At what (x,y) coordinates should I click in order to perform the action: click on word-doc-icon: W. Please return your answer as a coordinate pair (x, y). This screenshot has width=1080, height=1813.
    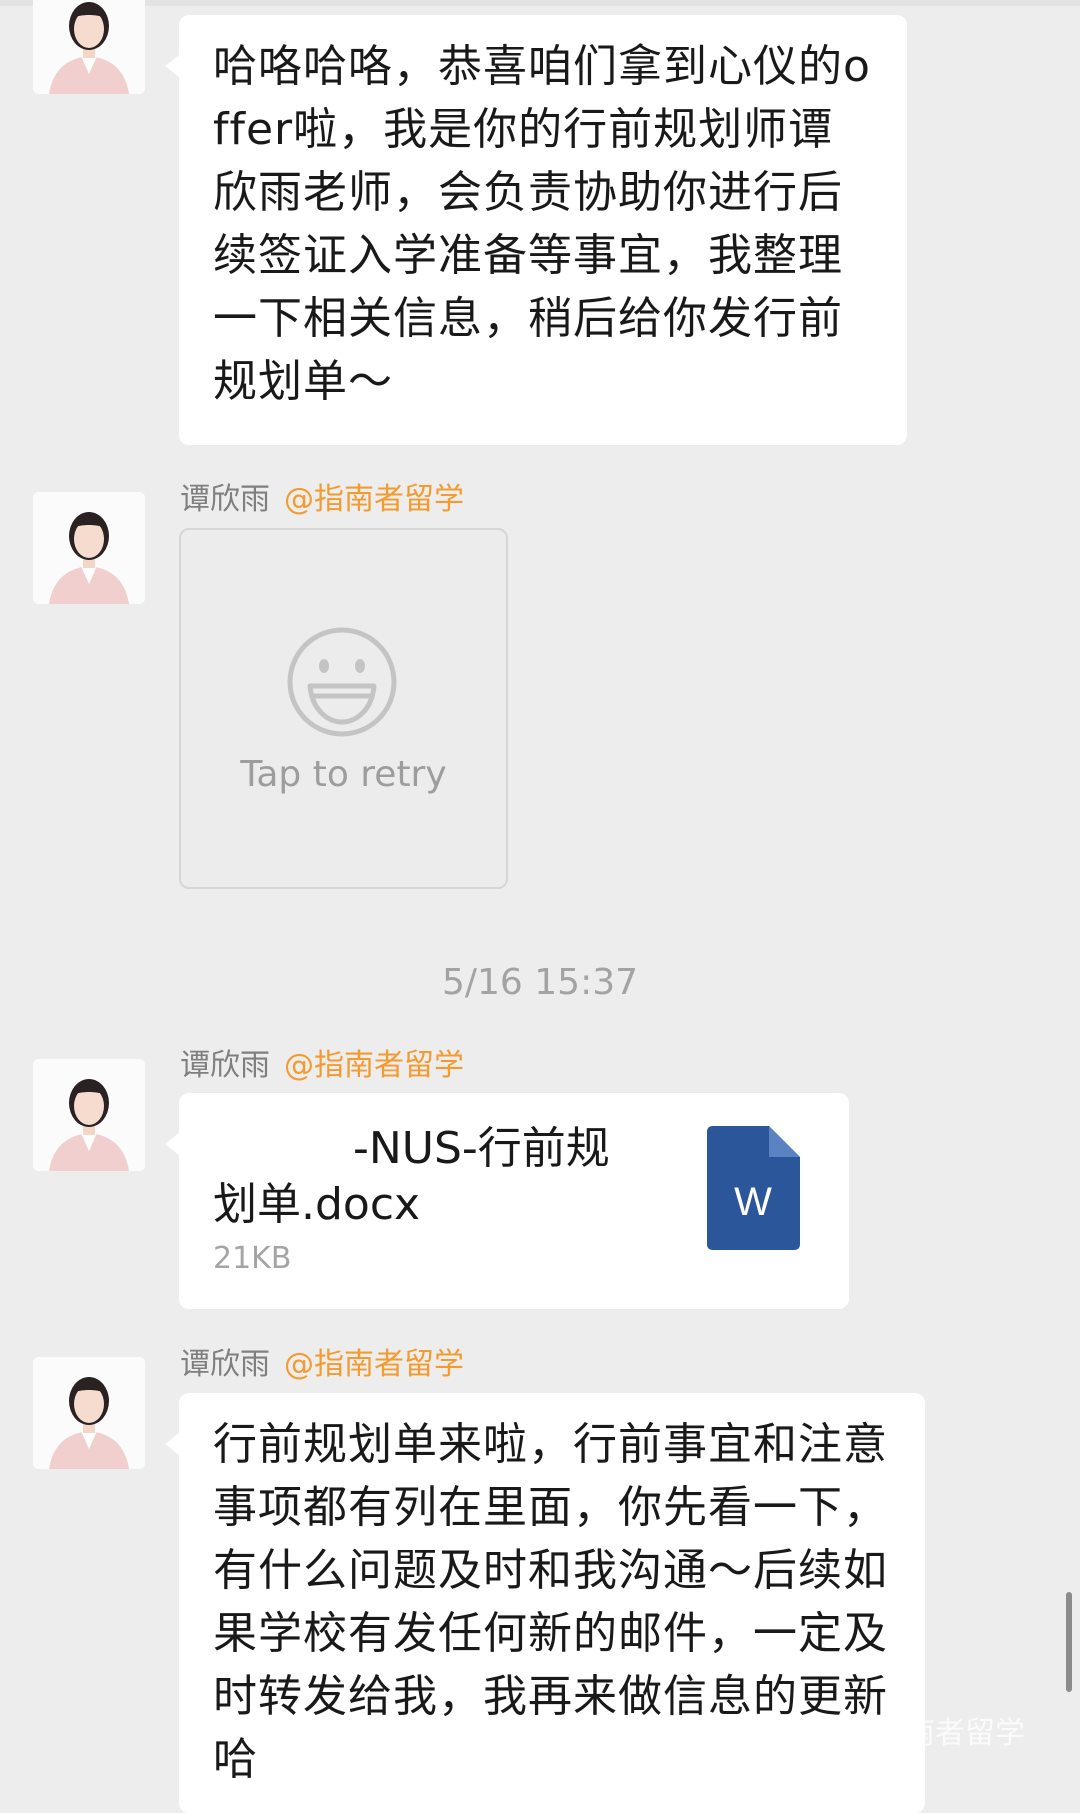
    Looking at the image, I should click on (753, 1188).